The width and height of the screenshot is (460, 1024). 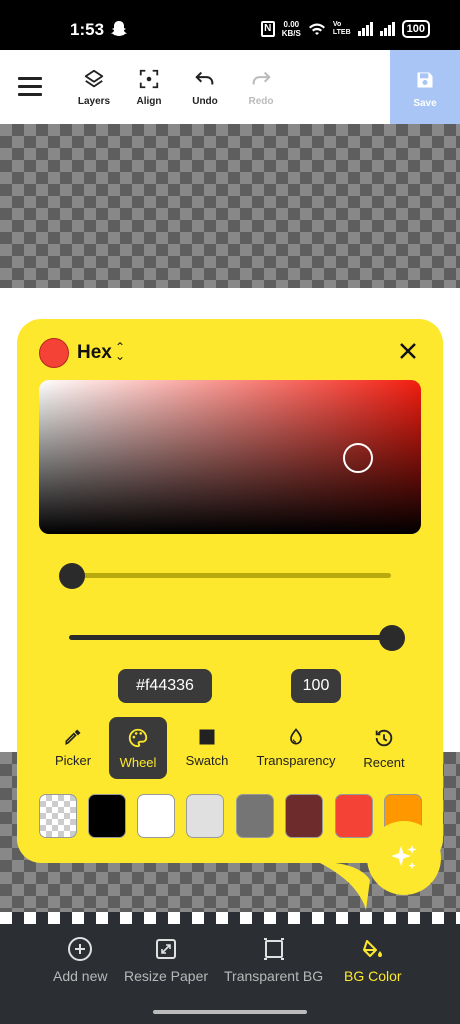 What do you see at coordinates (373, 960) in the screenshot?
I see `bg-color-button: BG Color` at bounding box center [373, 960].